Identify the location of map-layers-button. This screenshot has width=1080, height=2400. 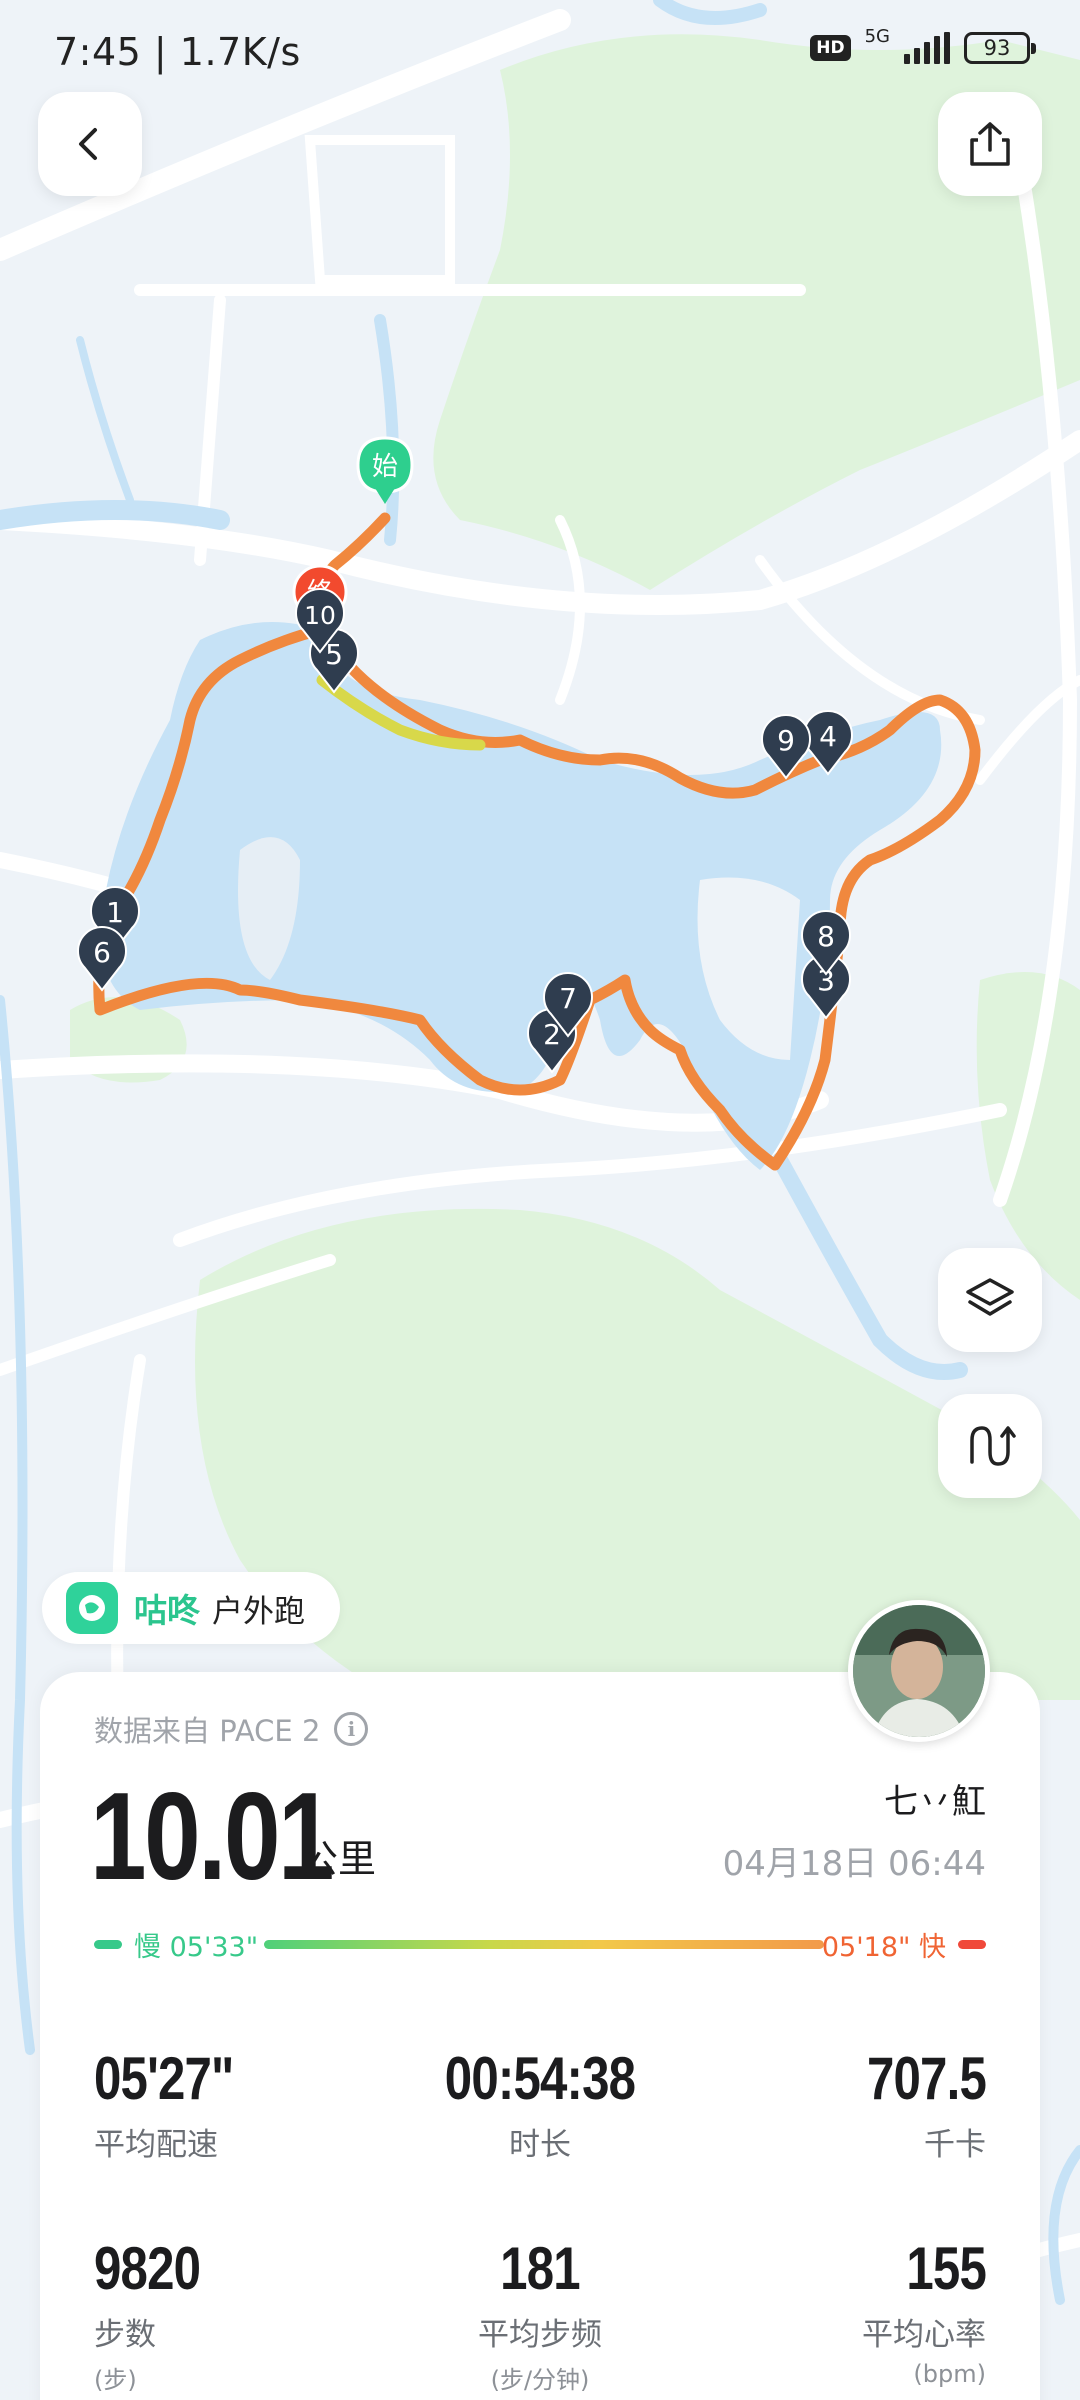
(990, 1300).